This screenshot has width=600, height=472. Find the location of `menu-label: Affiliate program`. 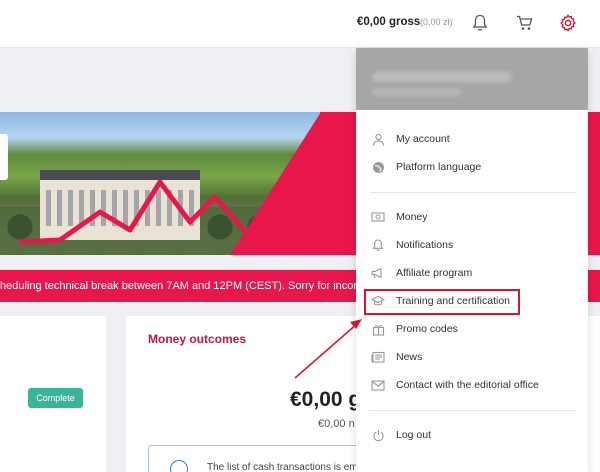

menu-label: Affiliate program is located at coordinates (434, 273).